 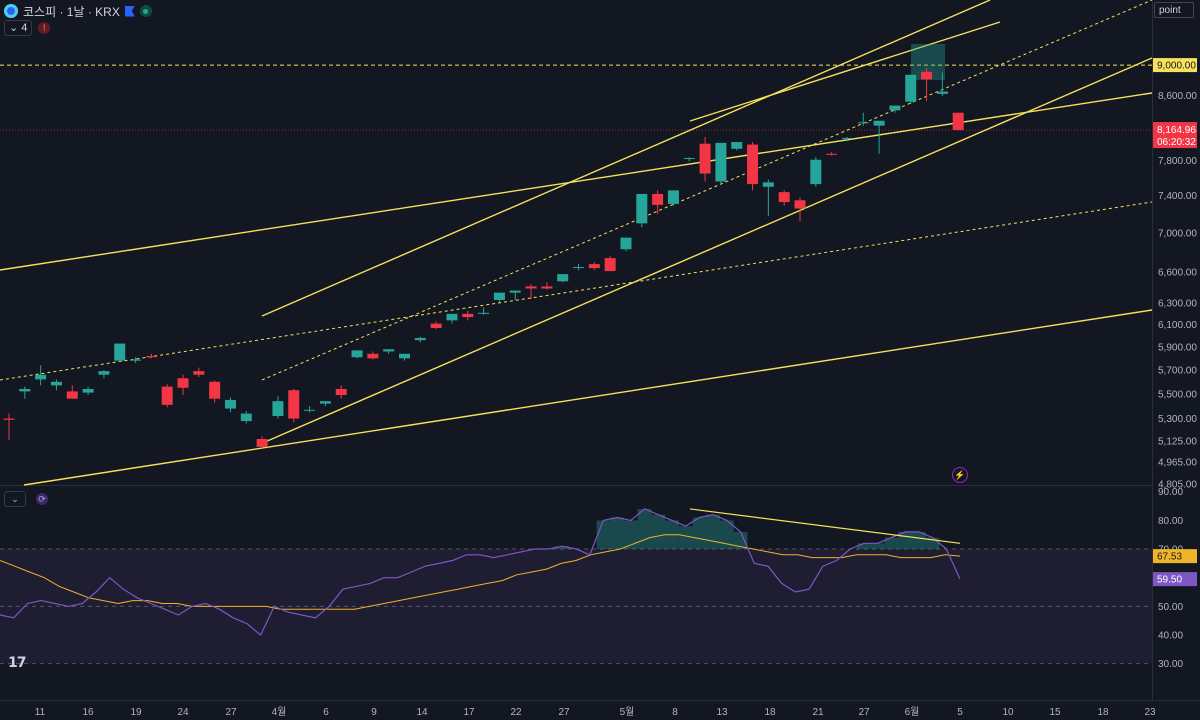 I want to click on price-tick-label: 8,600.00, so click(x=1177, y=96).